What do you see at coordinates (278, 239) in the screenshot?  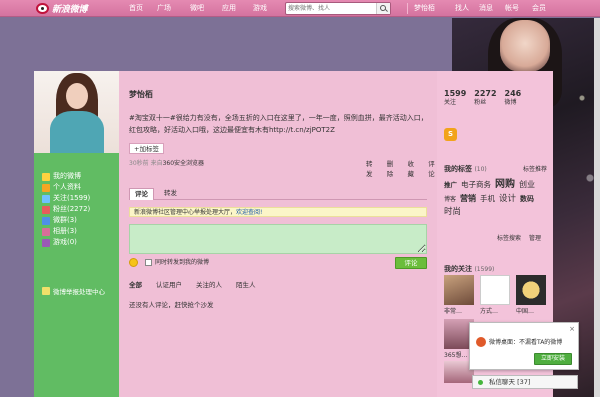 I see `comment-input` at bounding box center [278, 239].